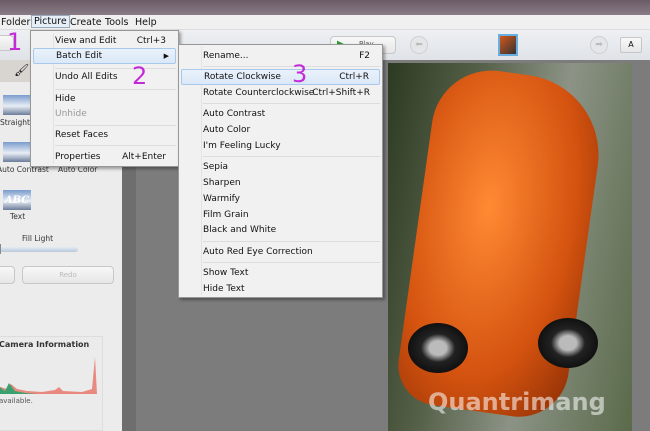  What do you see at coordinates (222, 183) in the screenshot?
I see `label: Sharpen` at bounding box center [222, 183].